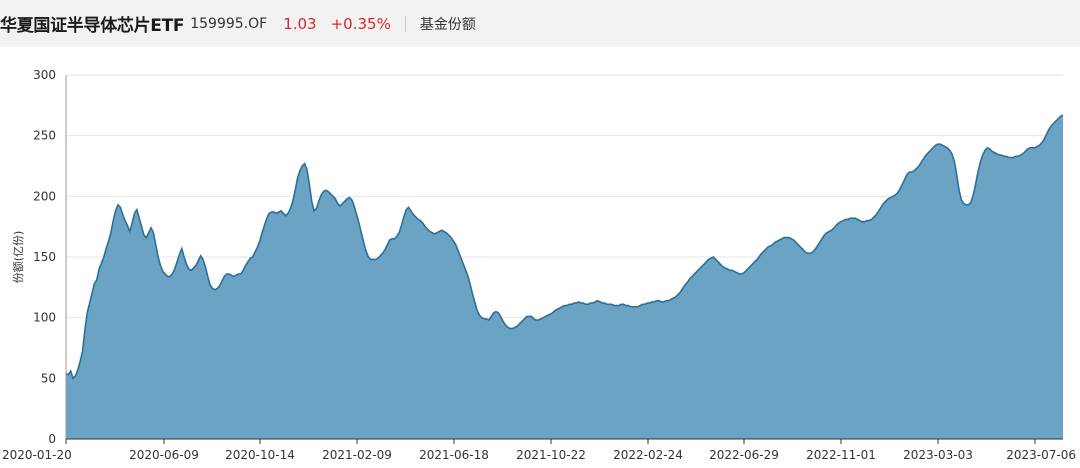  I want to click on fund-header: 华夏国证半导体芯片ETF 159995.OF 1.03 +0.35% 基金份额, so click(540, 23).